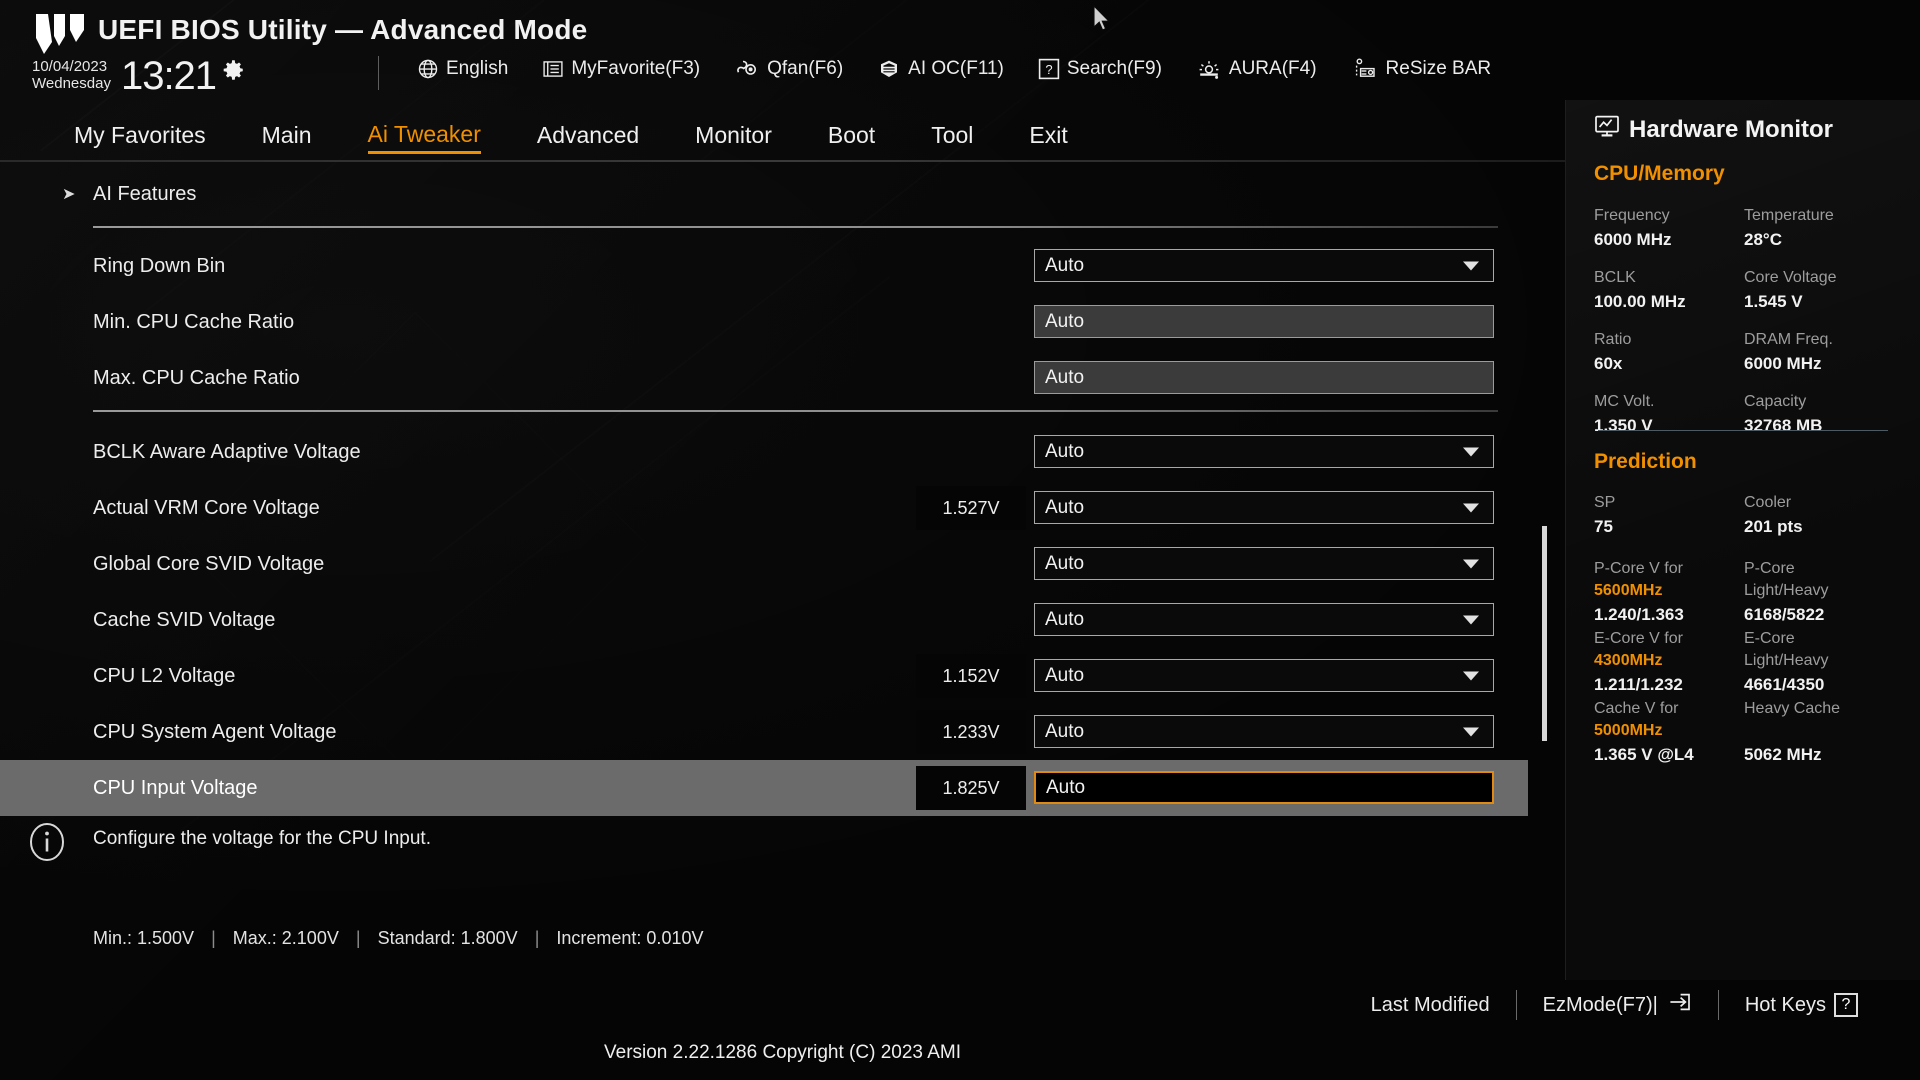 The width and height of the screenshot is (1920, 1080). I want to click on hw-row: BCLK 100.00 MHz Core Voltage 1.545 V, so click(1744, 291).